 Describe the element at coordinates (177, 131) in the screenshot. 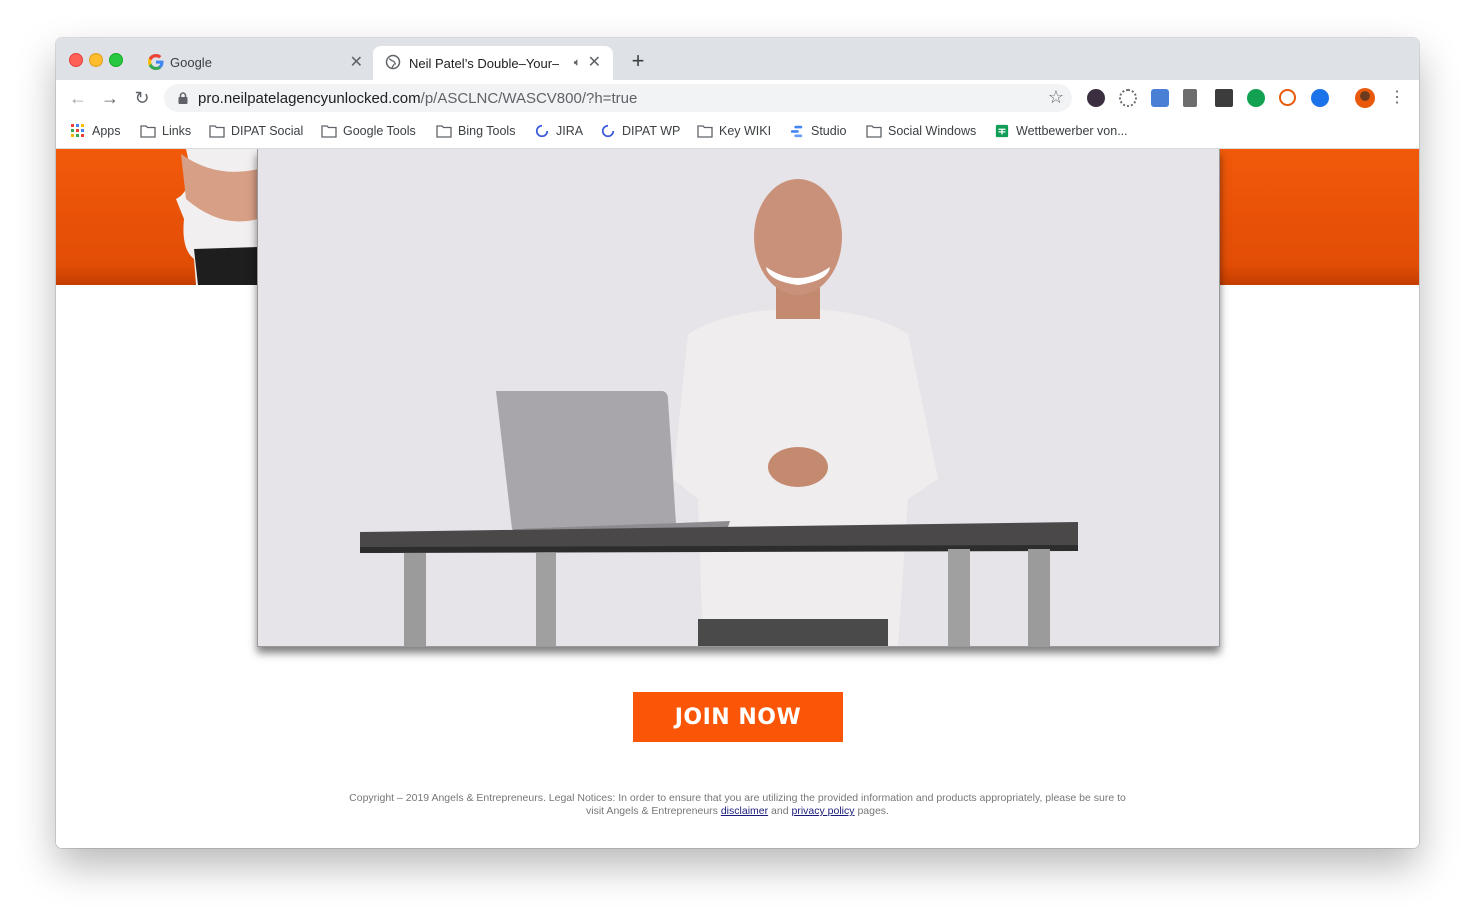

I see `bookmark-label: Links` at that location.